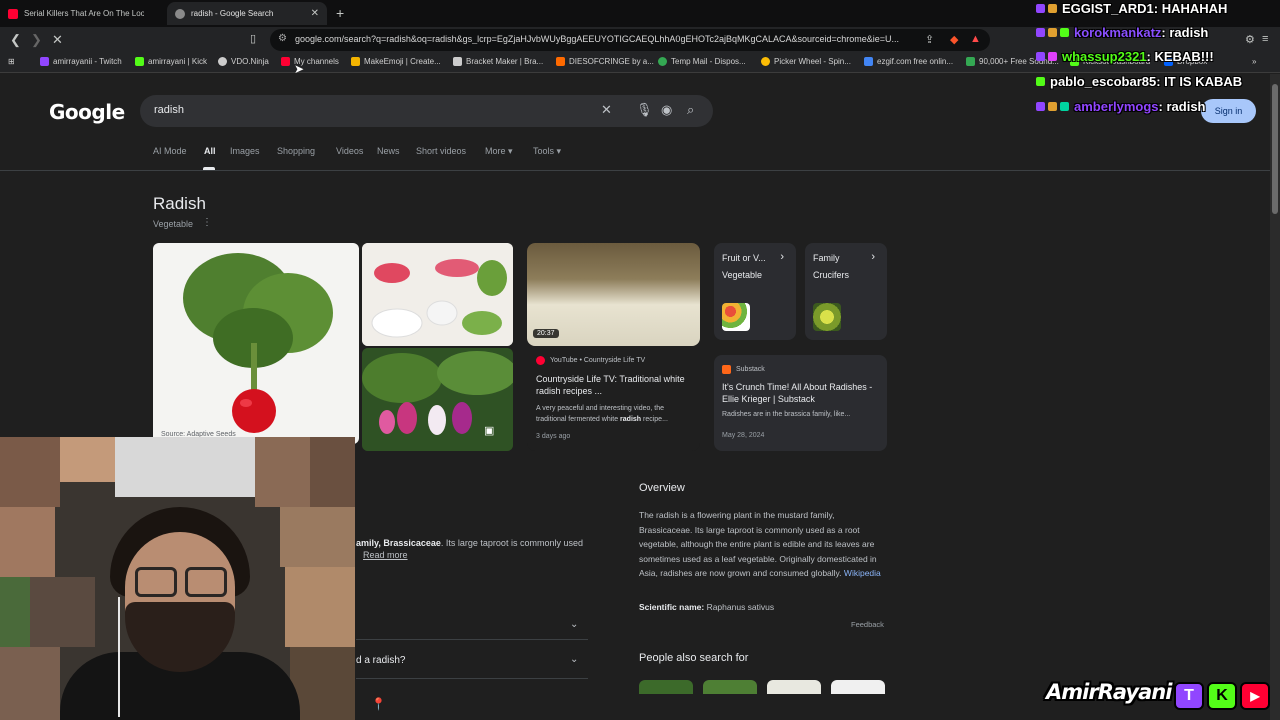 The width and height of the screenshot is (1280, 720). What do you see at coordinates (546, 333) in the screenshot?
I see `video-duration: 20:37` at bounding box center [546, 333].